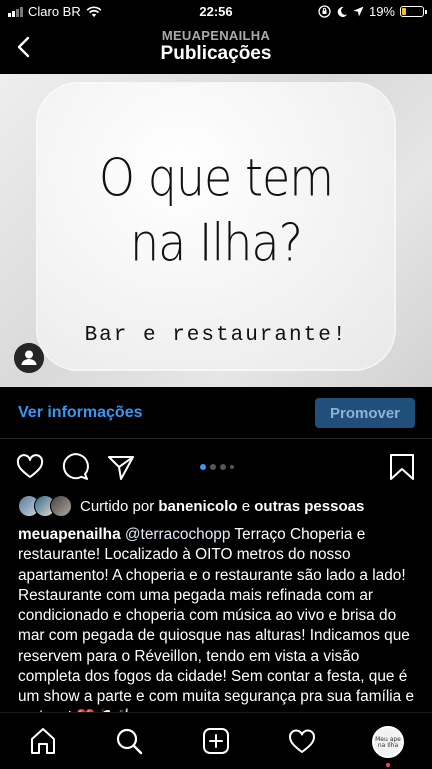 The height and width of the screenshot is (769, 432). I want to click on comment-icon, so click(75, 467).